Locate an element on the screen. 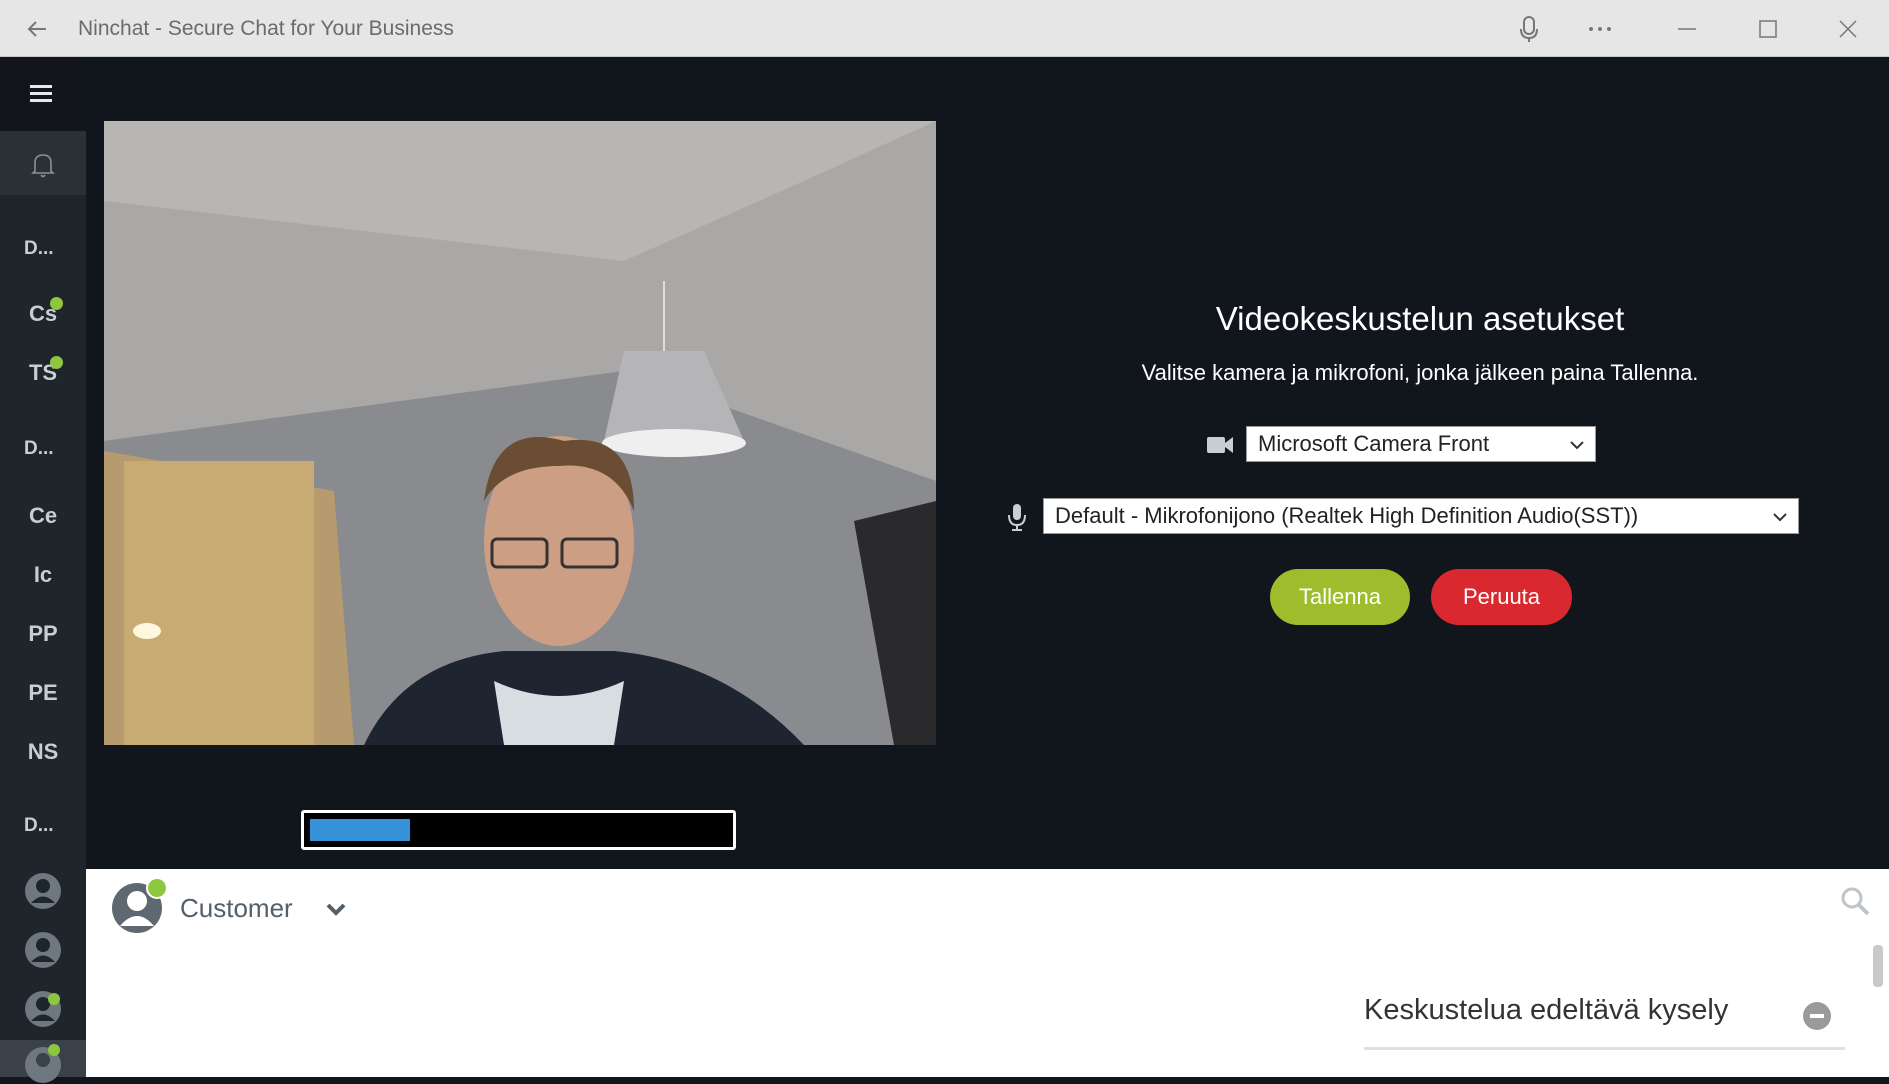 This screenshot has width=1889, height=1084. cancel-button: Peruuta is located at coordinates (1501, 597).